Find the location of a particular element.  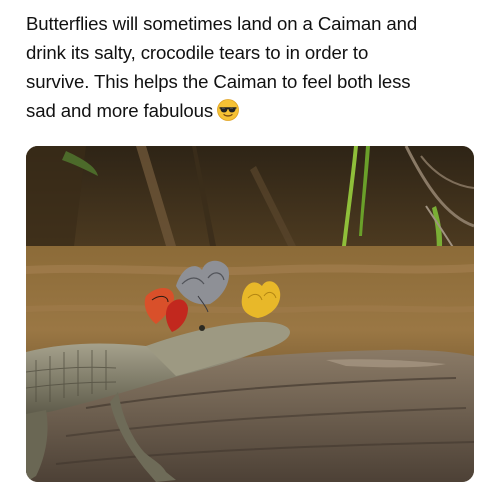

sunglasses-emoji-icon is located at coordinates (228, 110).